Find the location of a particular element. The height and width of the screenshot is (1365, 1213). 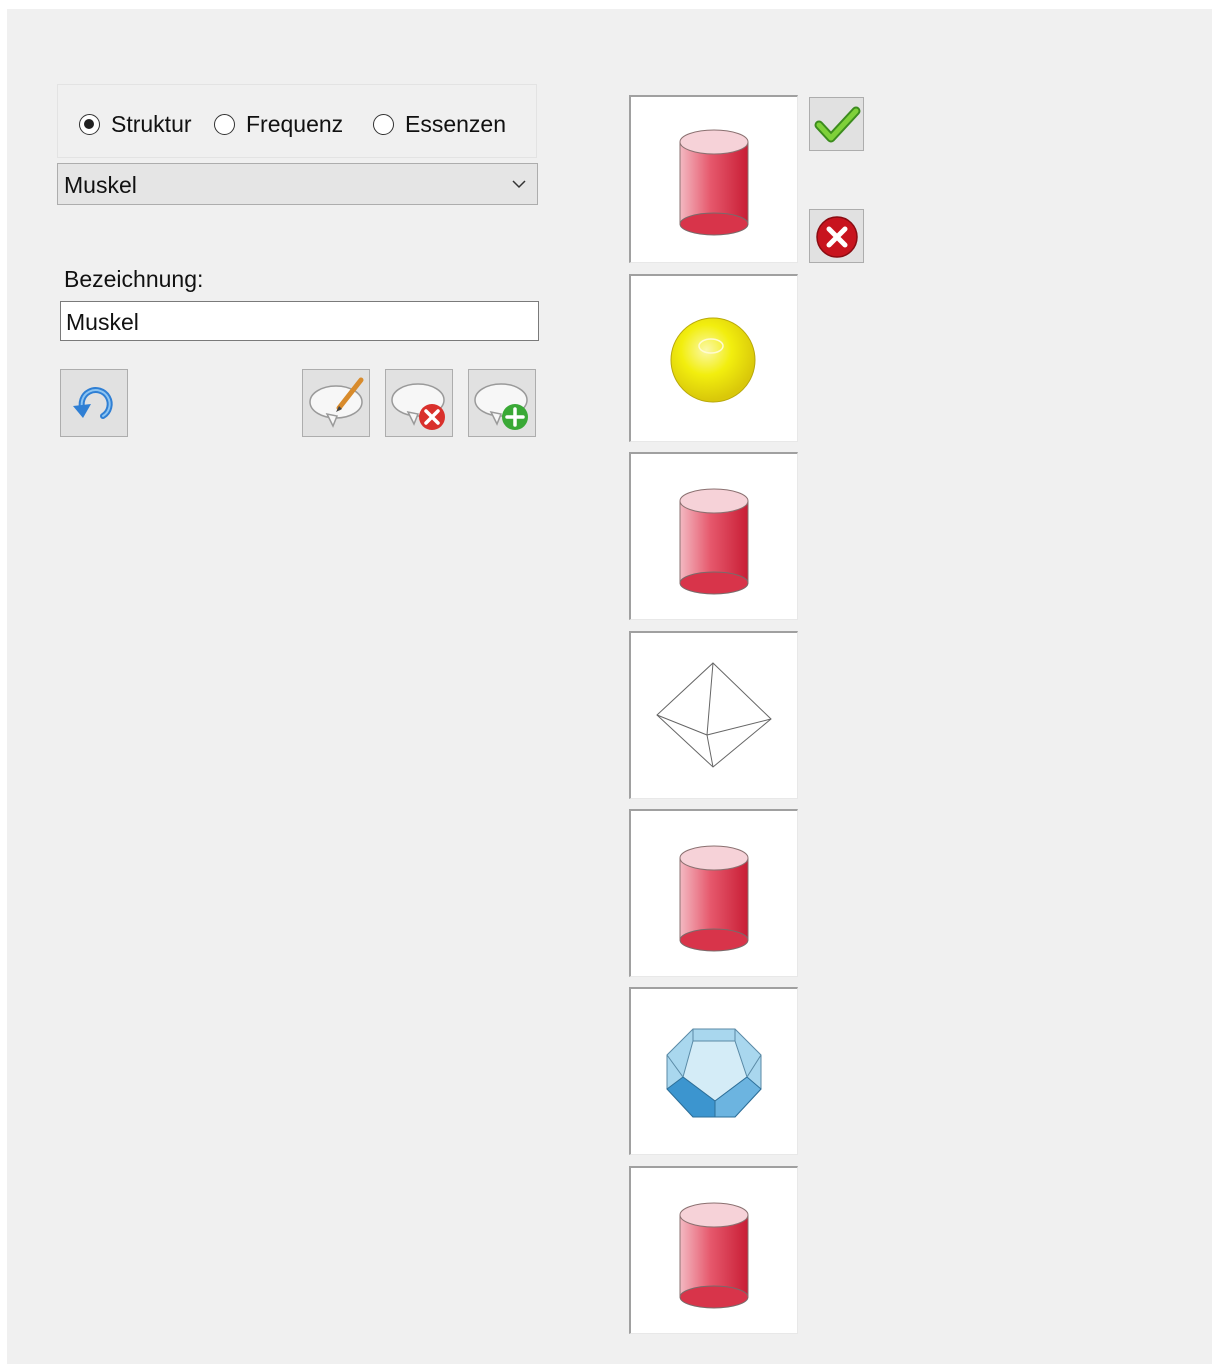

delete-comment-button is located at coordinates (419, 403).